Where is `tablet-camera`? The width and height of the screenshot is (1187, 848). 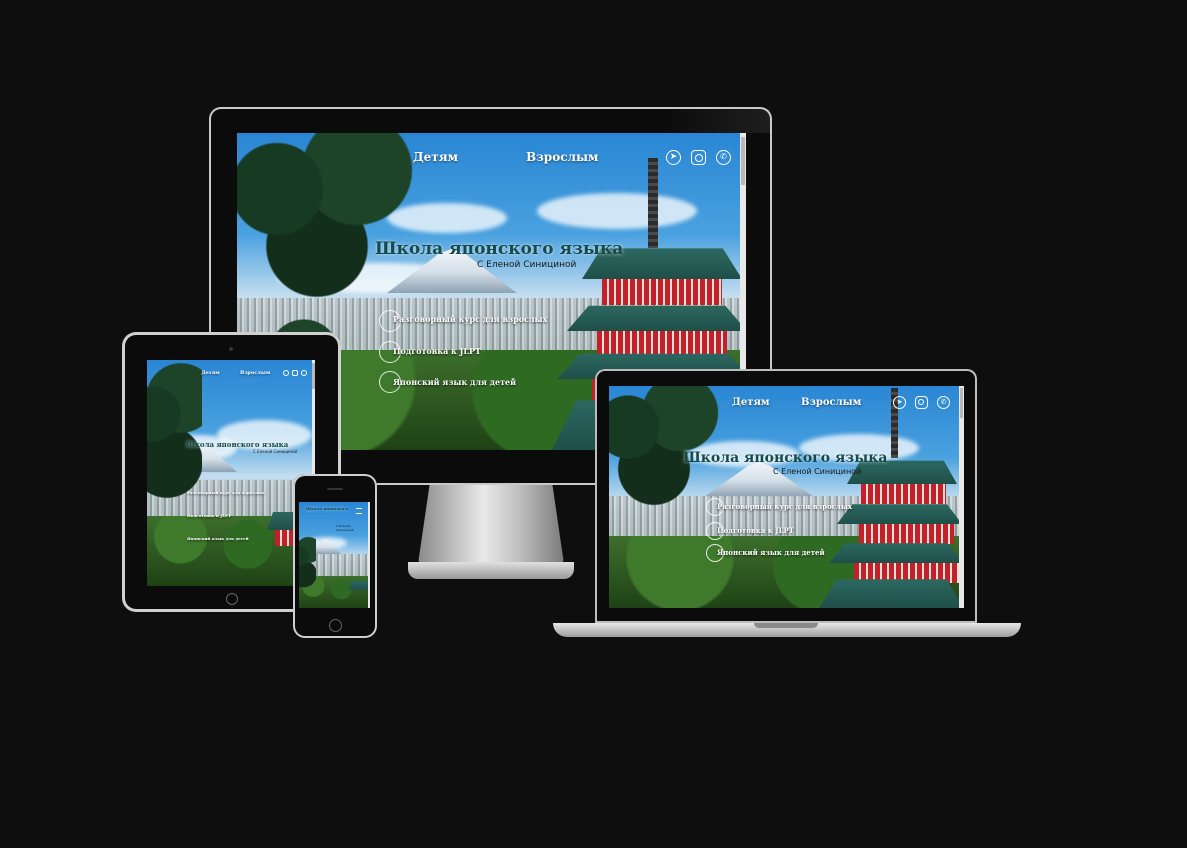 tablet-camera is located at coordinates (231, 349).